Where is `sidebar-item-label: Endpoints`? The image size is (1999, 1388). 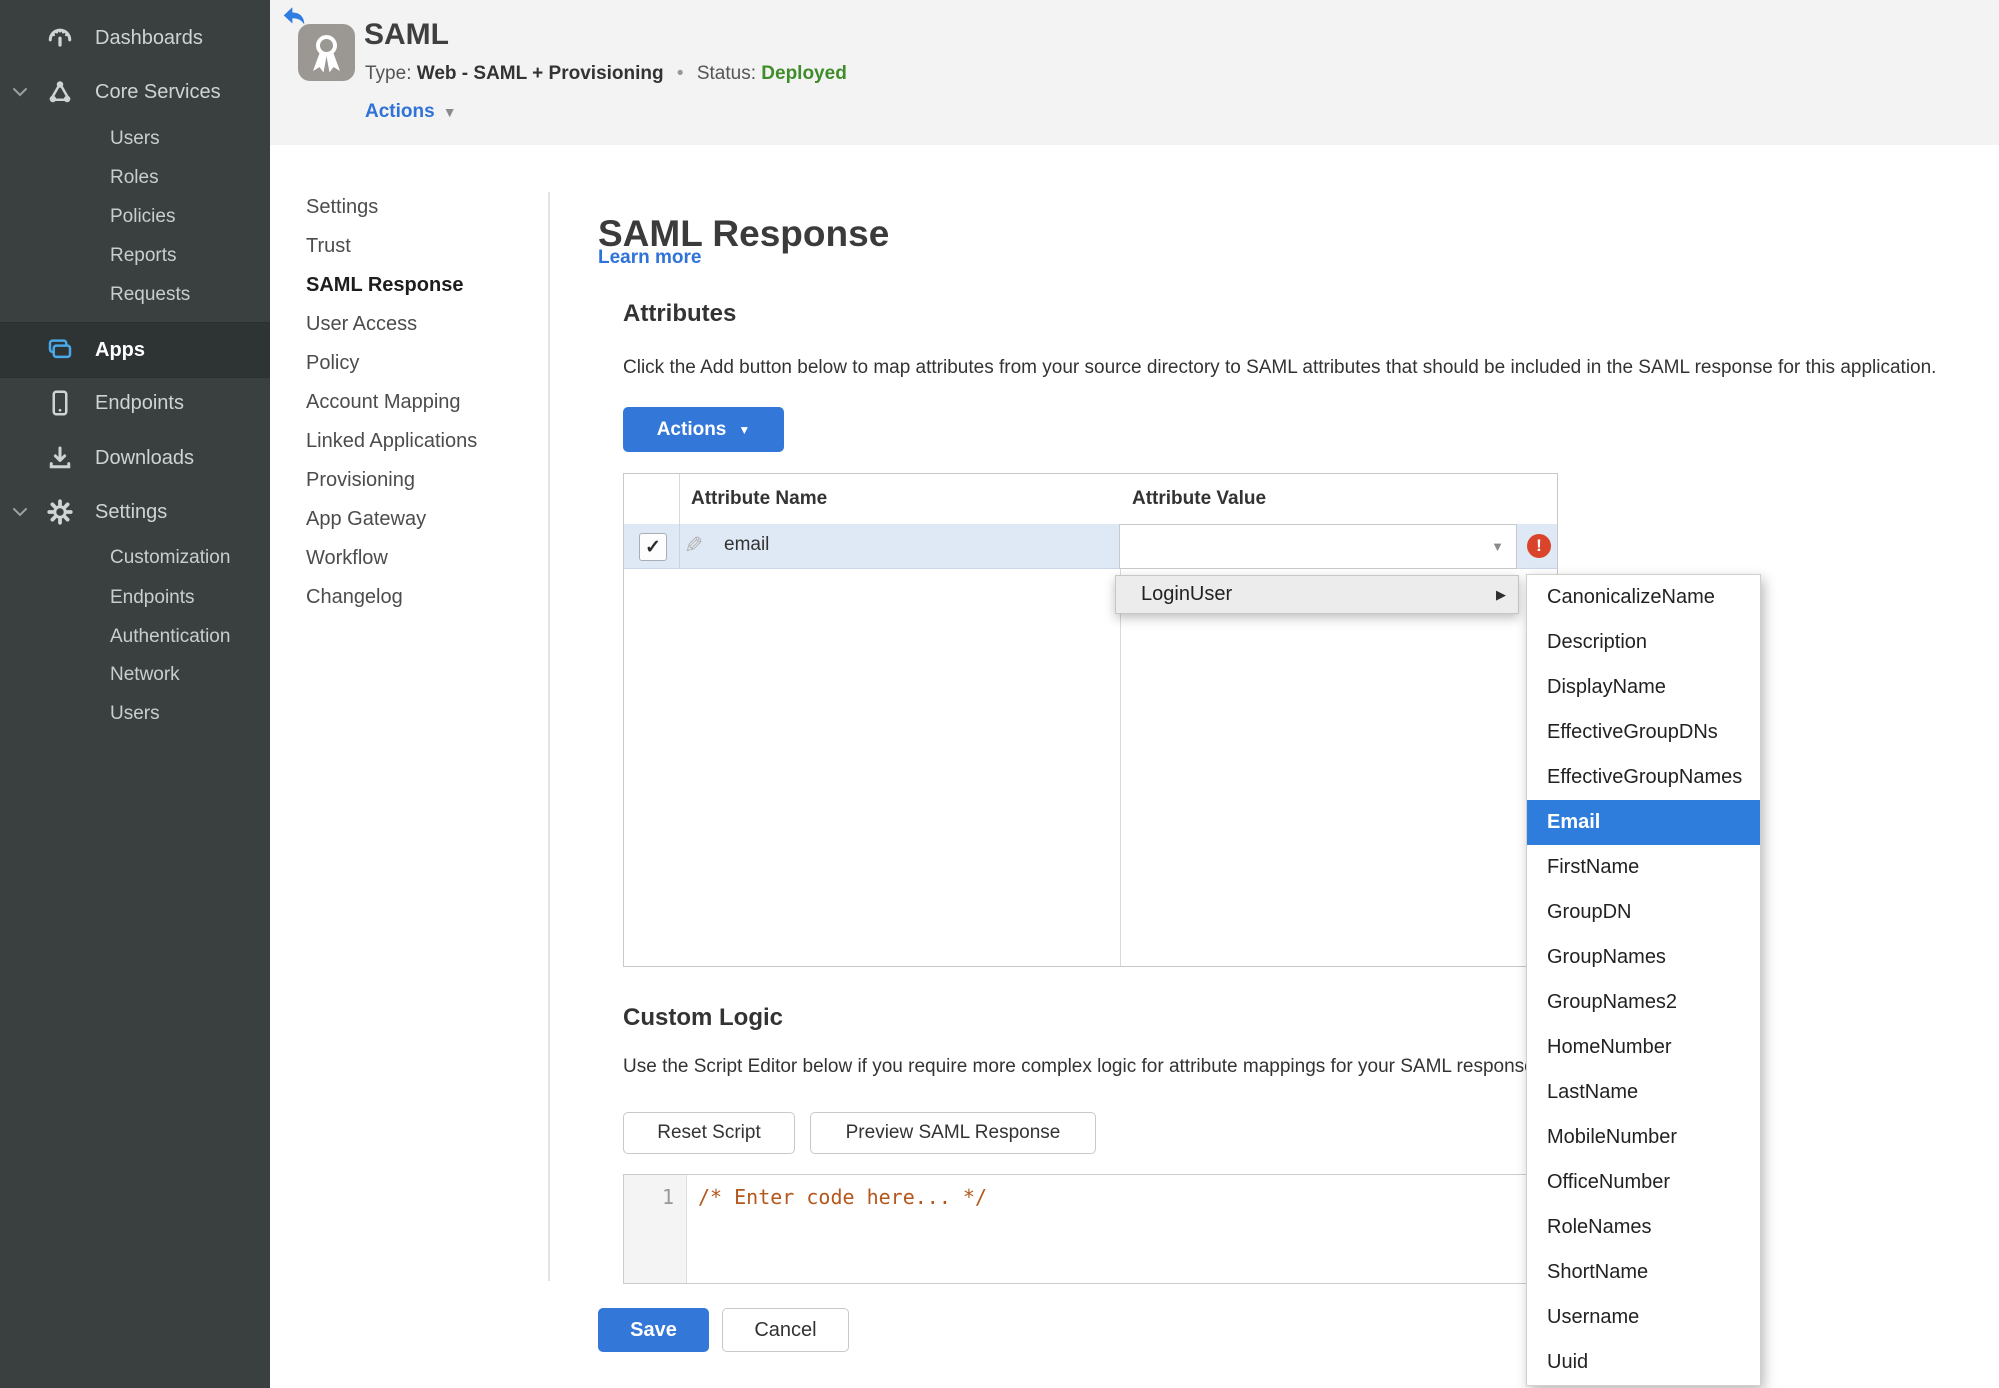
sidebar-item-label: Endpoints is located at coordinates (139, 402).